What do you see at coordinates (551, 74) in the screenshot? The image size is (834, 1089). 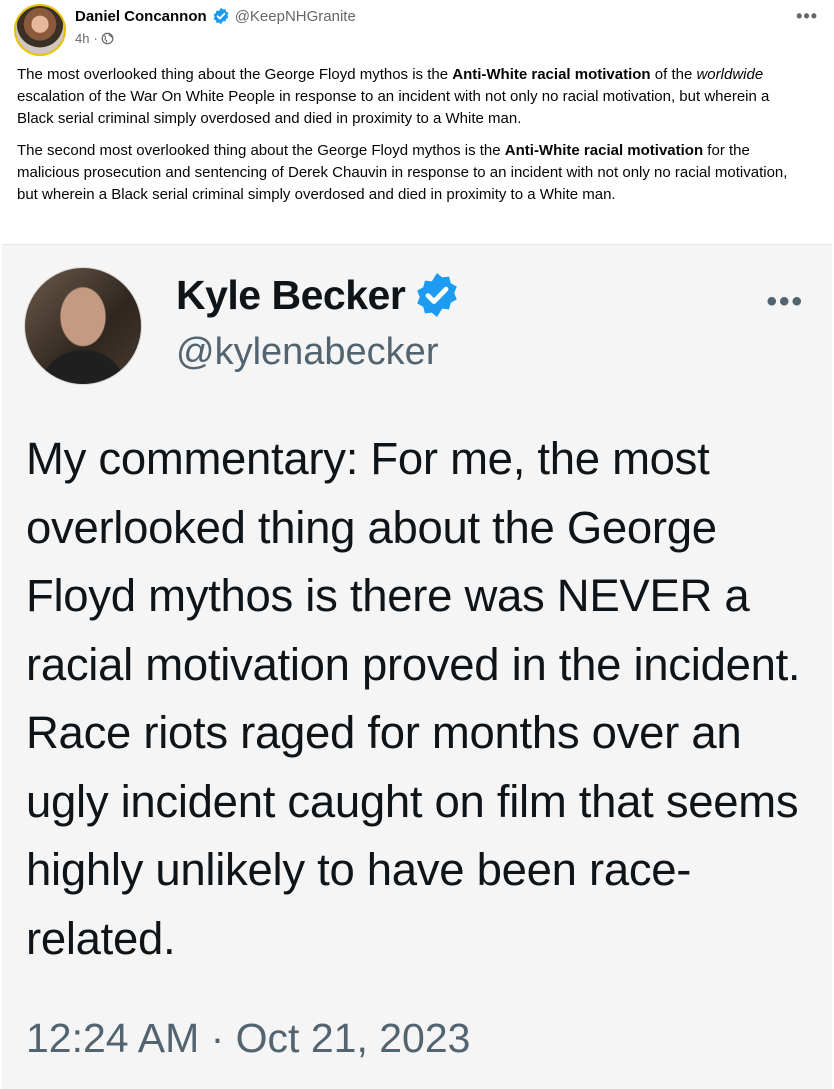 I see `p1-bold: Anti-White racial motivation` at bounding box center [551, 74].